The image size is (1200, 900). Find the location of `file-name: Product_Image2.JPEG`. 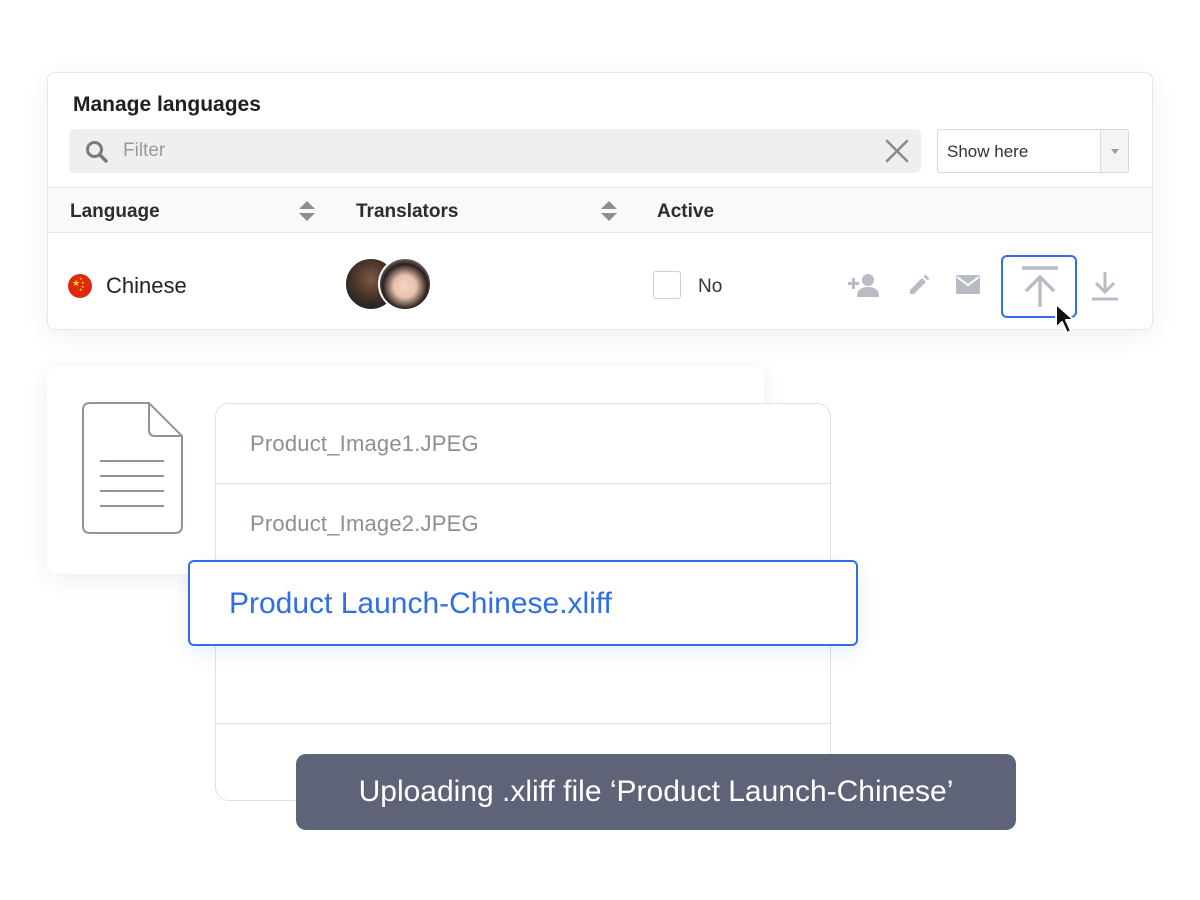

file-name: Product_Image2.JPEG is located at coordinates (364, 523).